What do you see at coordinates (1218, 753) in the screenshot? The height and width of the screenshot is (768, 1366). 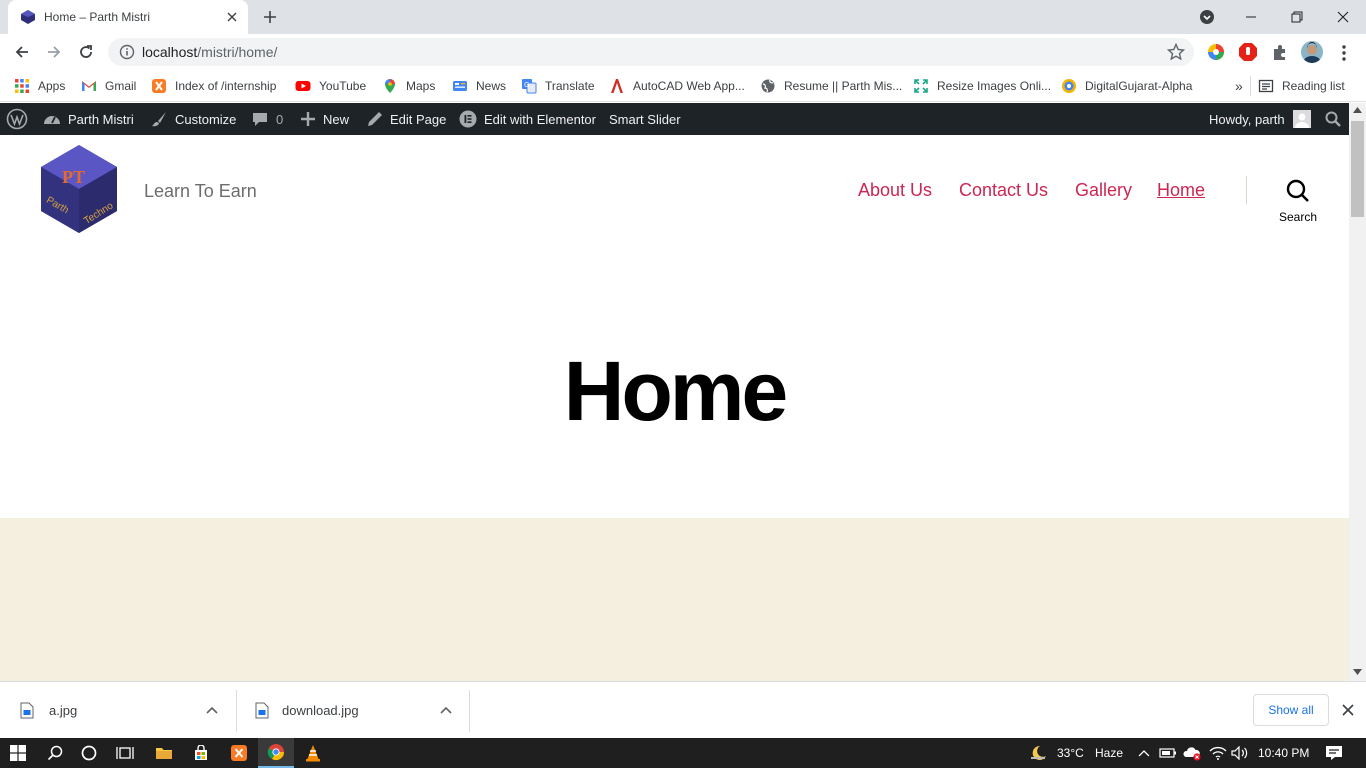 I see `wifi-icon` at bounding box center [1218, 753].